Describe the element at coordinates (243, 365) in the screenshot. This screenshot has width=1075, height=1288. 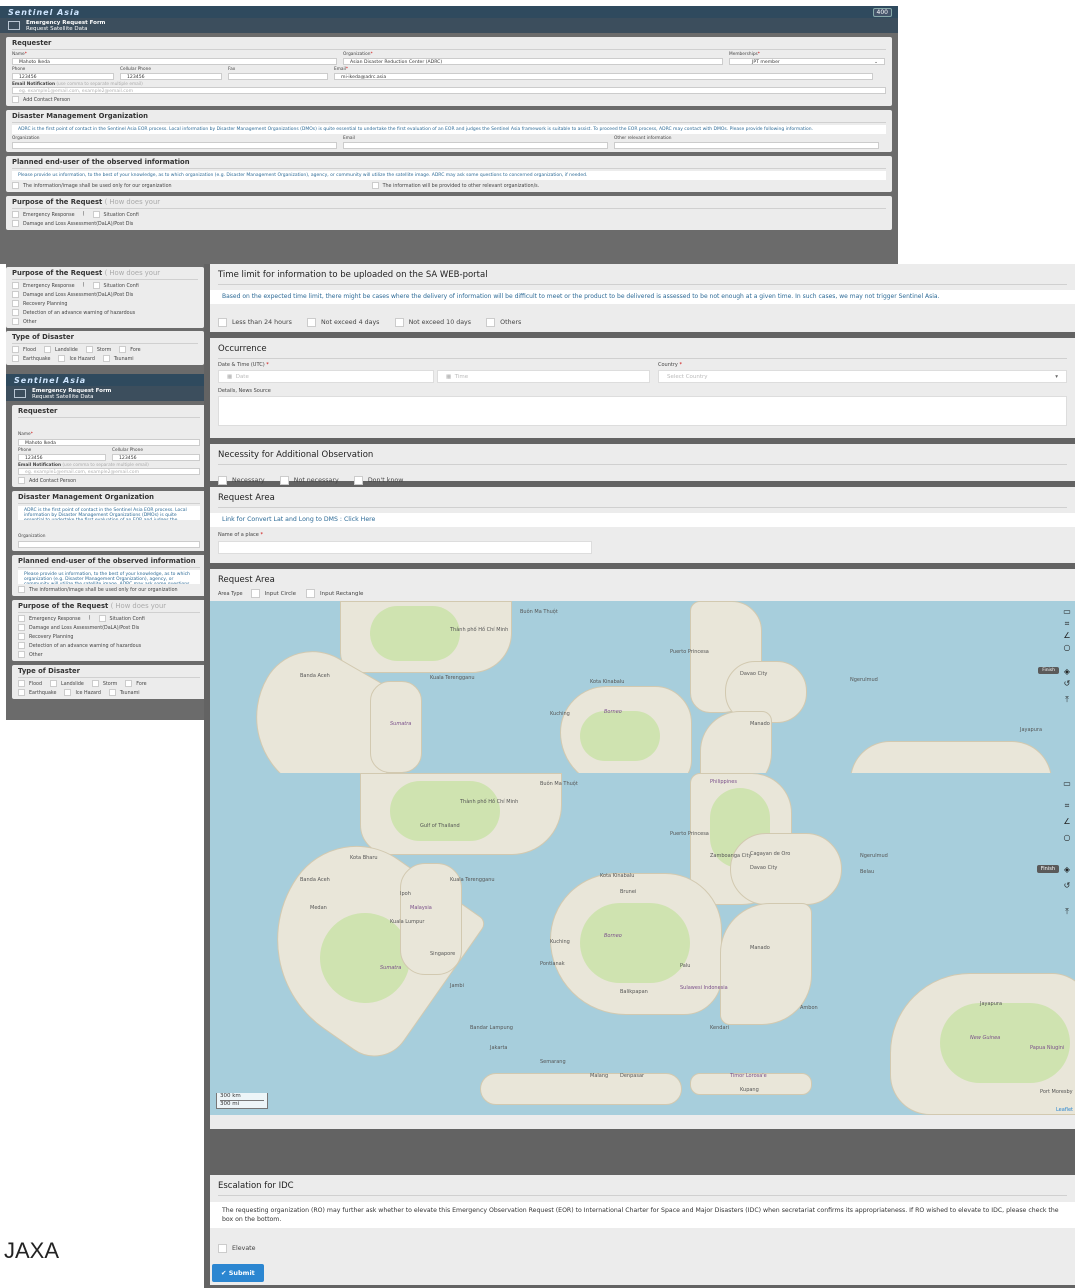
I see `datetime-label: Date & Time (UTC) *` at that location.